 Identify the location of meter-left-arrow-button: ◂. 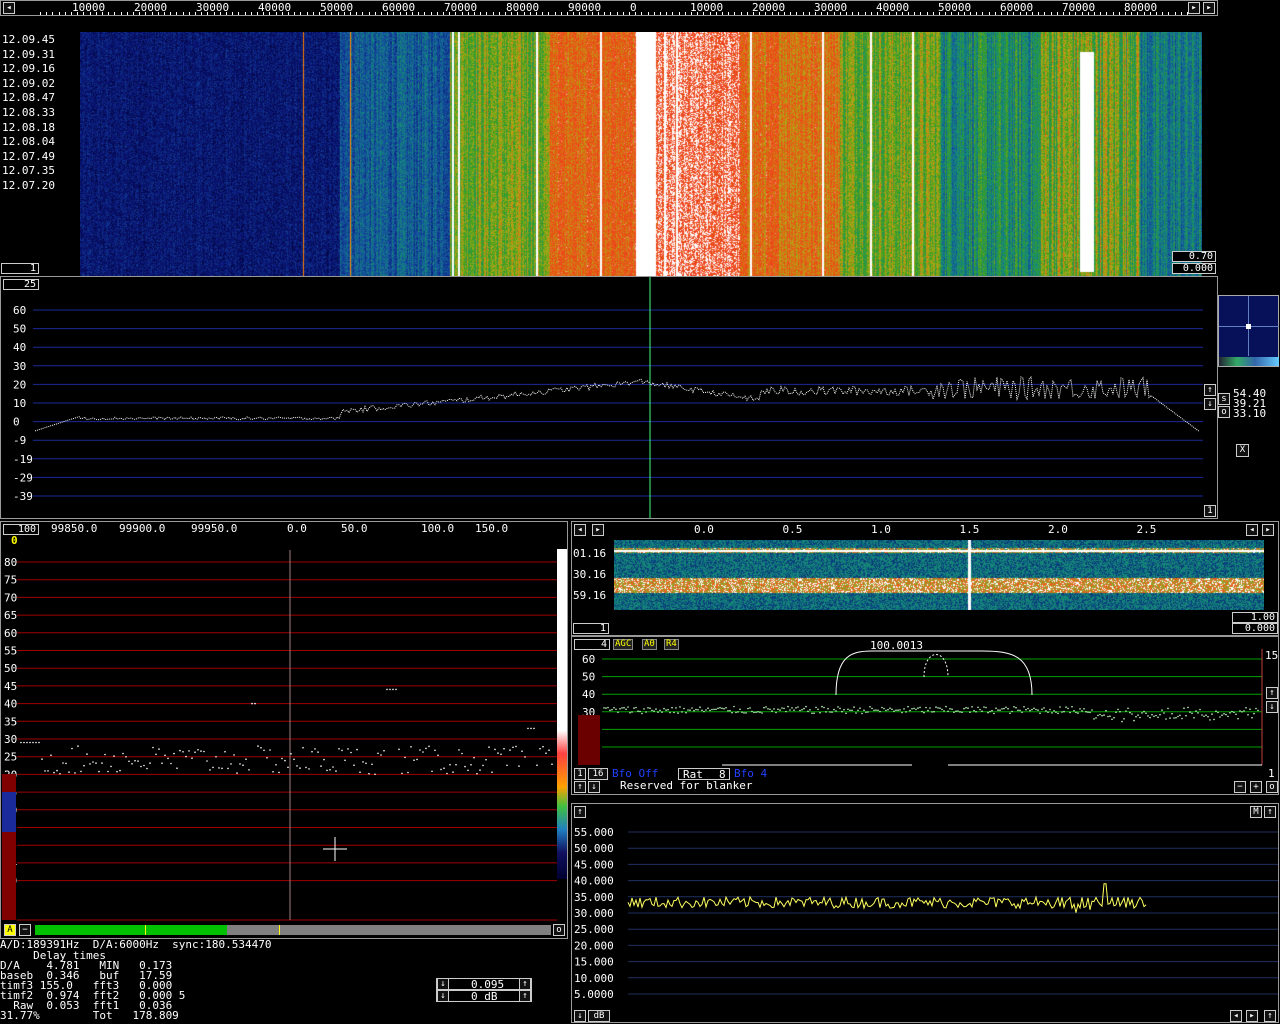
(1236, 1016).